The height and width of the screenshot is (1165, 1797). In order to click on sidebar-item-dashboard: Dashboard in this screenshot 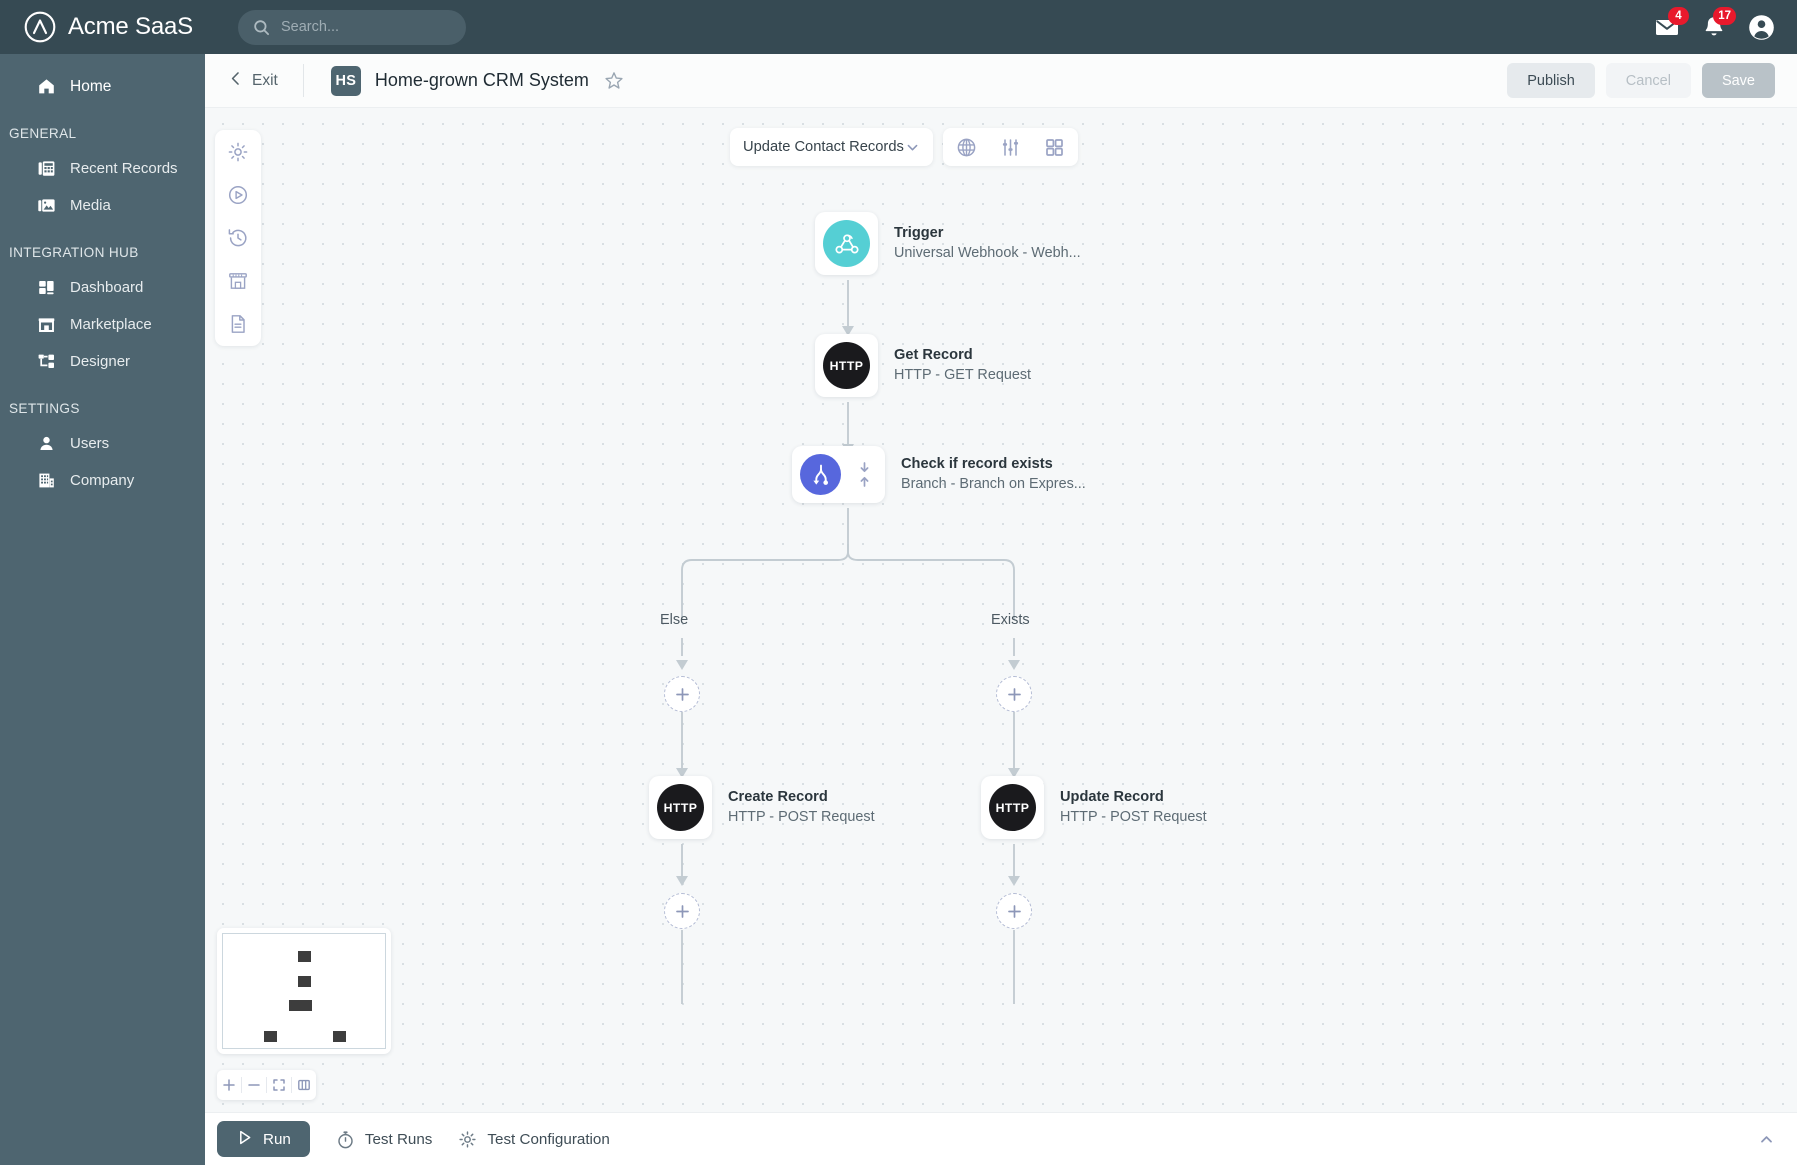, I will do `click(102, 287)`.